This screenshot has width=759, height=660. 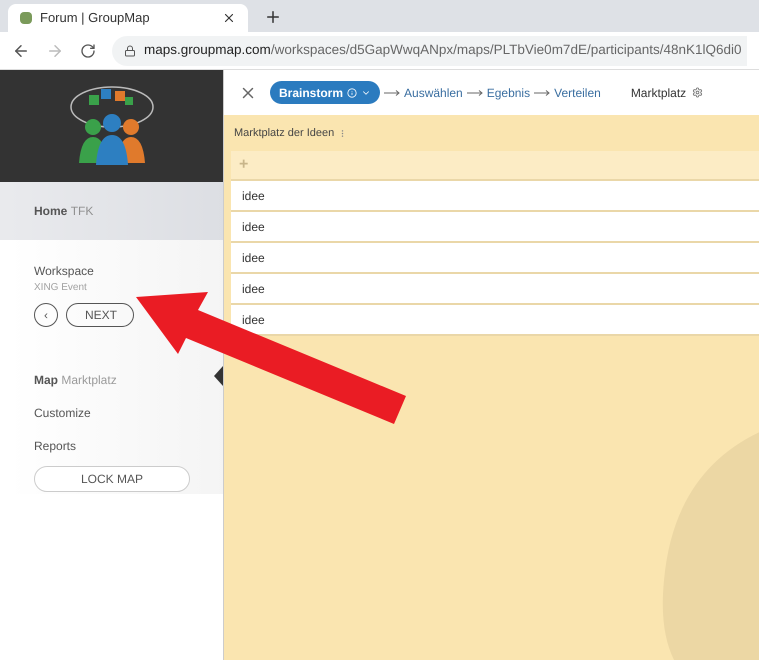 I want to click on next-button: NEXT, so click(x=100, y=315).